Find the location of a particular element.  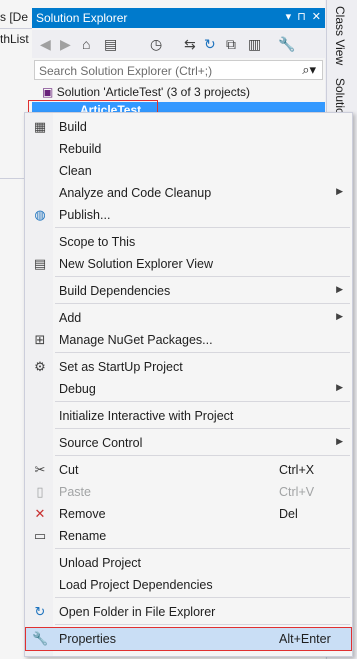

menu-item-label: Properties is located at coordinates (87, 639).